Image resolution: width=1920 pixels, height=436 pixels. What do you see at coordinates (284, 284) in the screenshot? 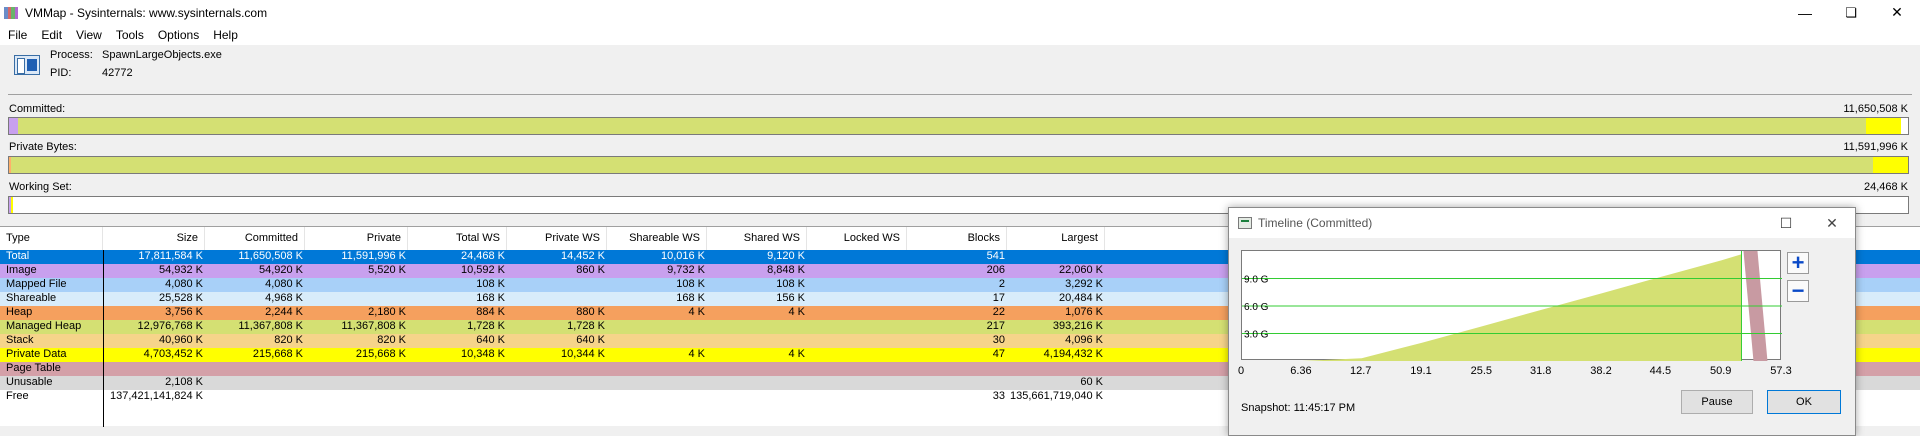
I see `table-cell: 4,080 K` at bounding box center [284, 284].